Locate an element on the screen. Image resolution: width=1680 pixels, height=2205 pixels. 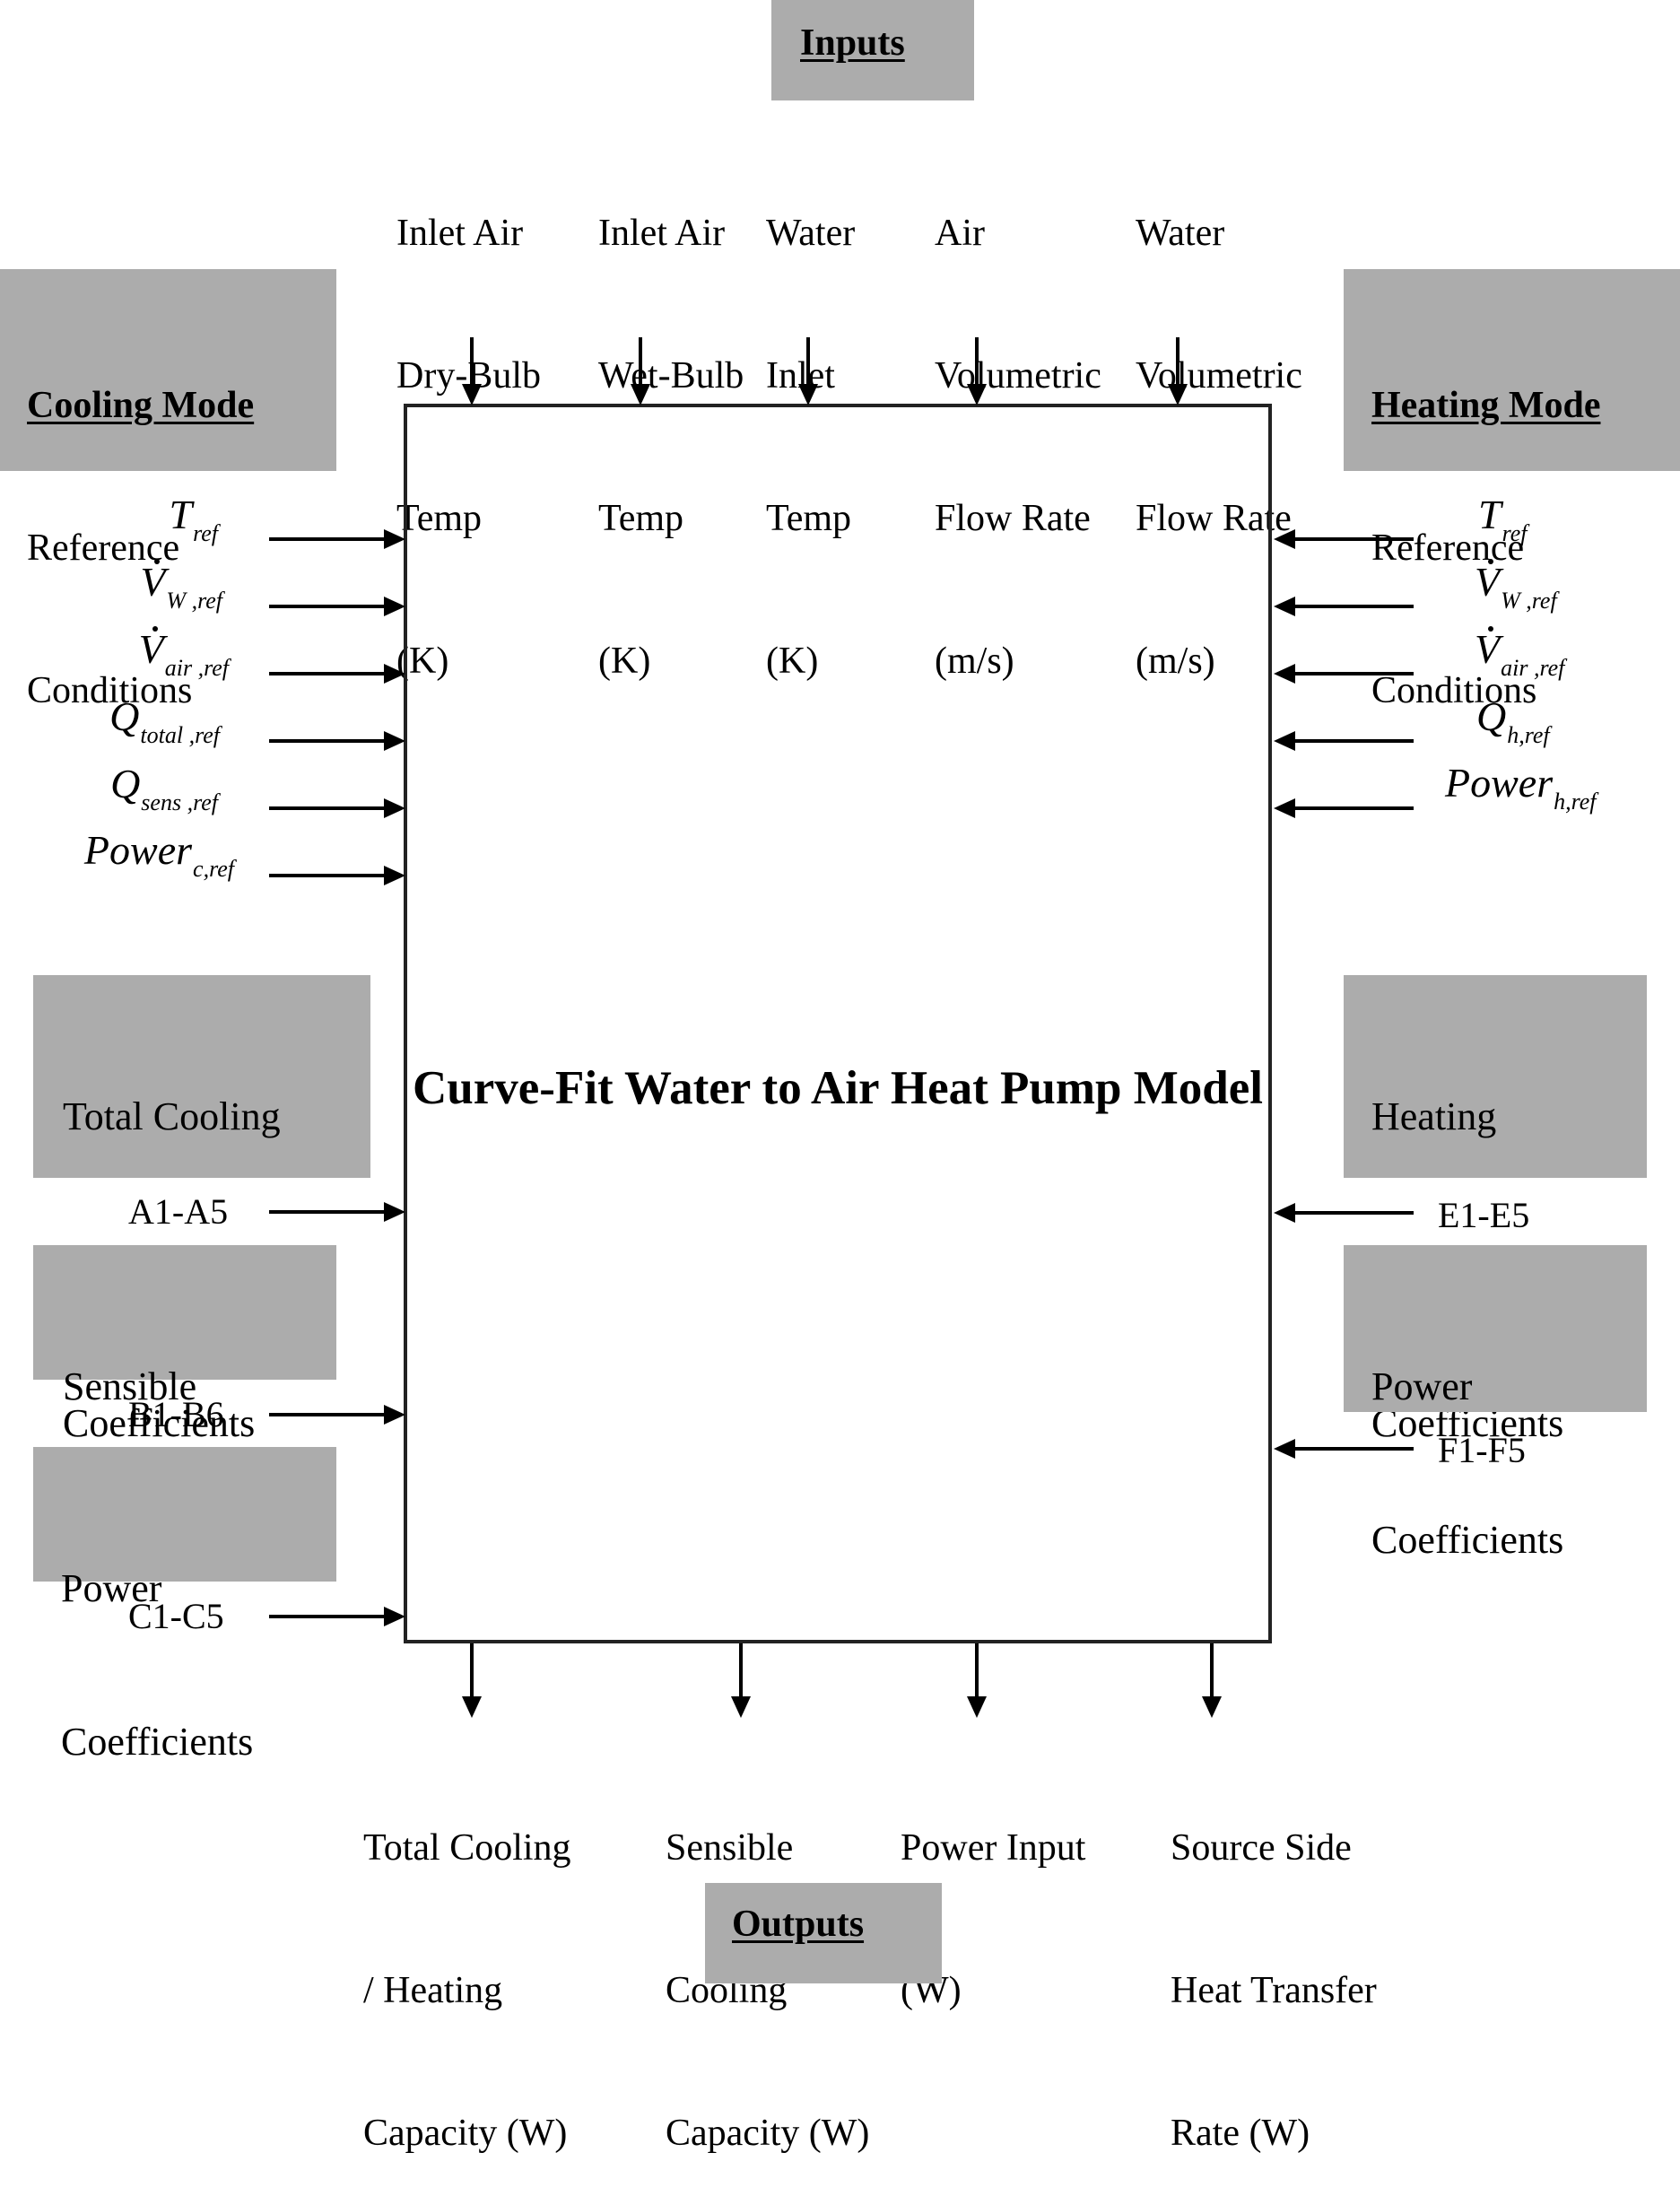
output-line: Rate (W) is located at coordinates (1240, 2133).